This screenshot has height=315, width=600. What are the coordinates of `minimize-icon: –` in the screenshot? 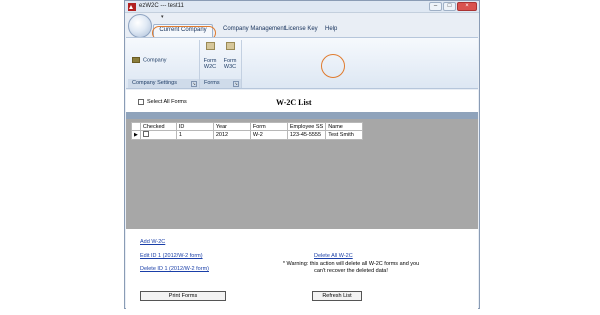 It's located at (435, 6).